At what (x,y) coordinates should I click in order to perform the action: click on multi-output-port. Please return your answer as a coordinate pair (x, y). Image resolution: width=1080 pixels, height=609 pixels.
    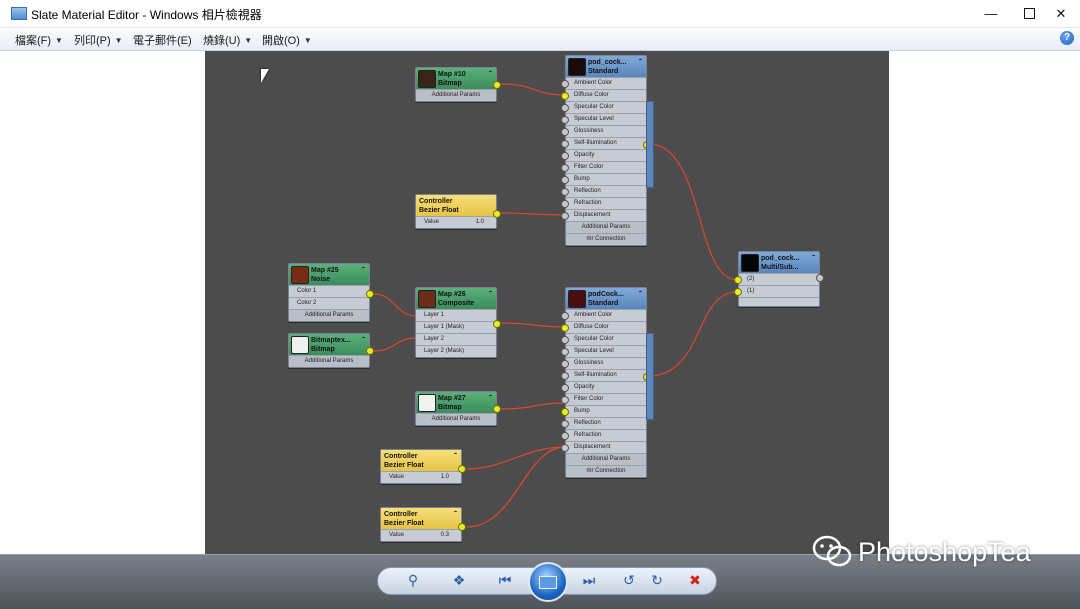
    Looking at the image, I should click on (820, 278).